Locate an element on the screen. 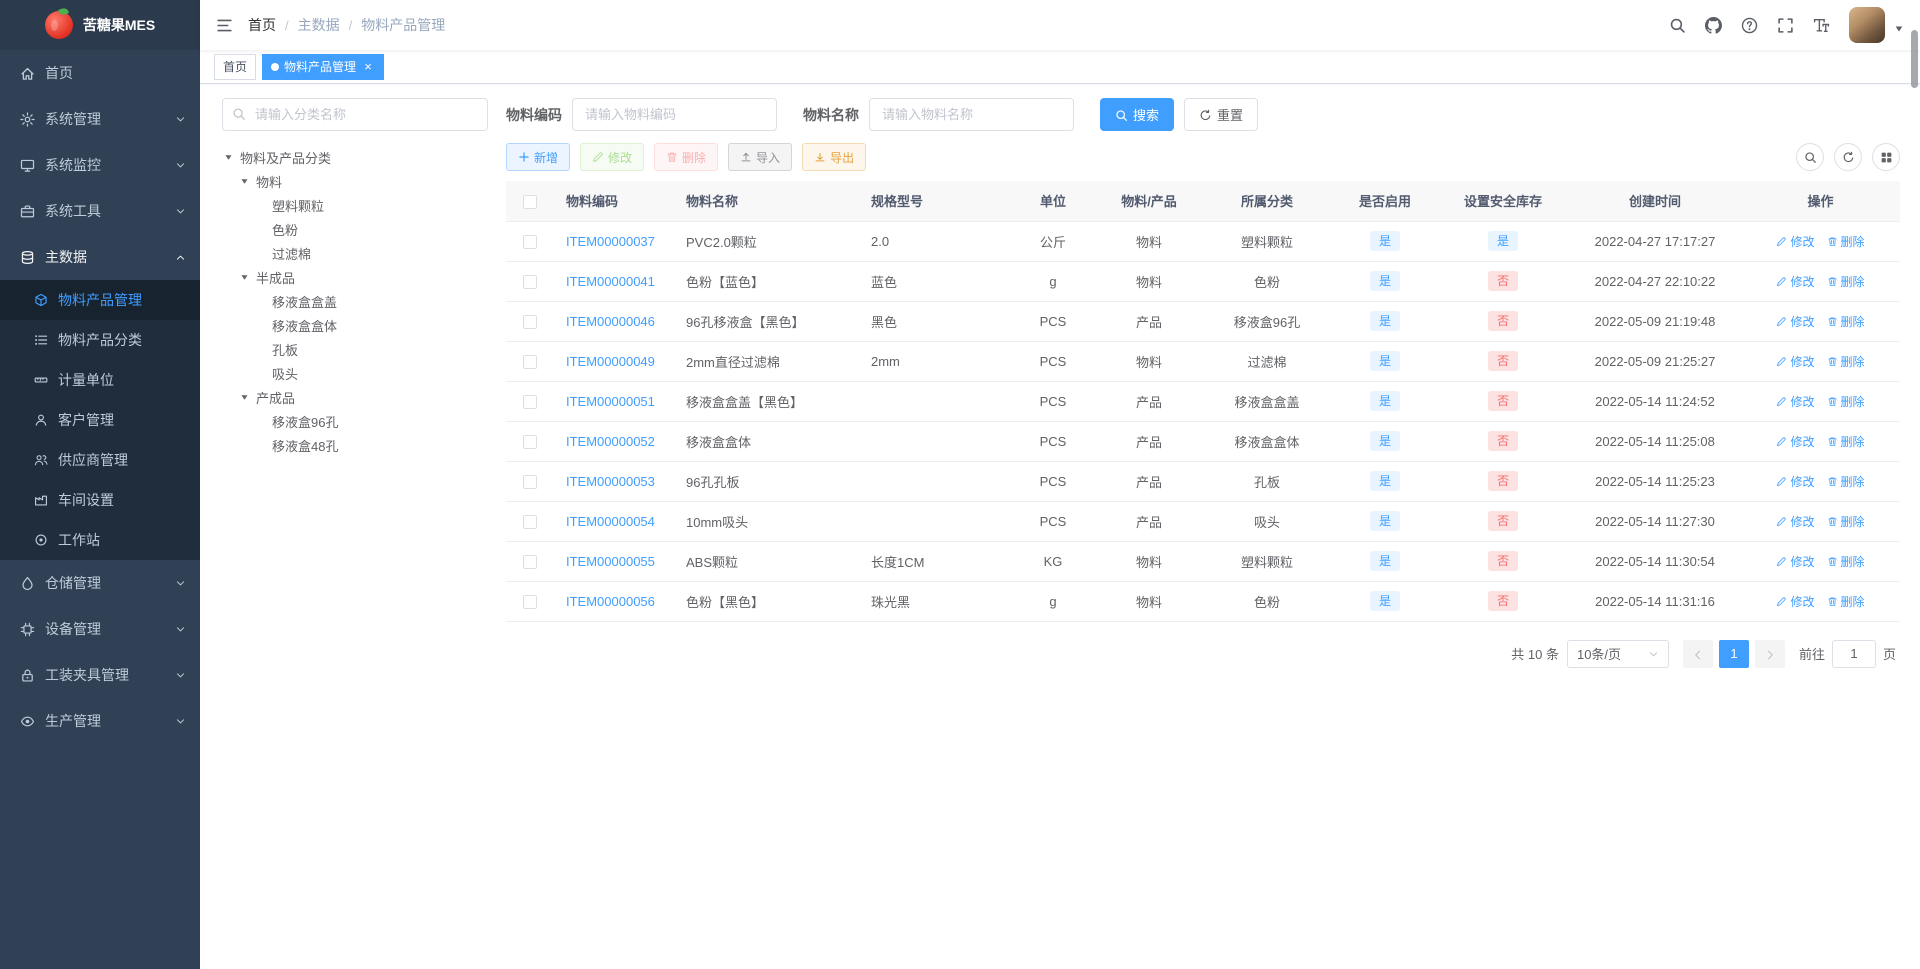 This screenshot has height=969, width=1920. tree-node: 产成品 is located at coordinates (355, 397).